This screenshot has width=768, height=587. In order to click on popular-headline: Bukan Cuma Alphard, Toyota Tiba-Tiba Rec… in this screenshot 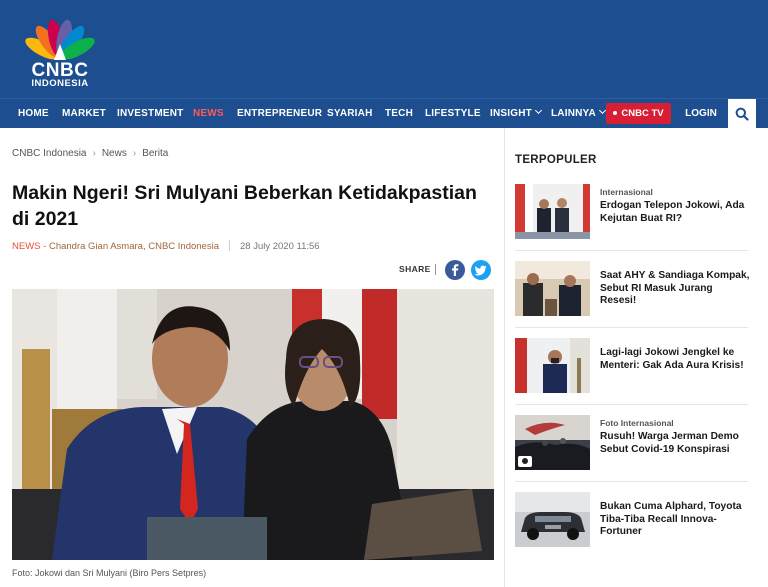, I will do `click(675, 520)`.